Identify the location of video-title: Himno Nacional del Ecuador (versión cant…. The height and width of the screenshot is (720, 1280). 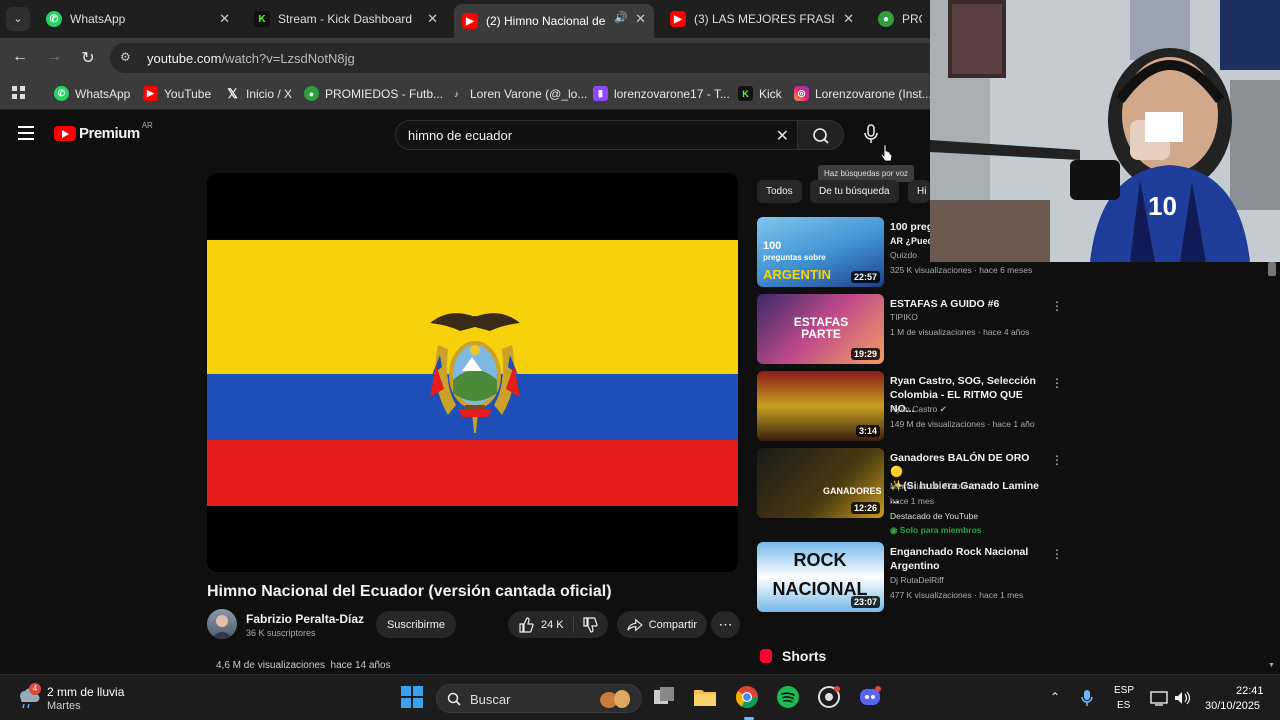
(409, 591).